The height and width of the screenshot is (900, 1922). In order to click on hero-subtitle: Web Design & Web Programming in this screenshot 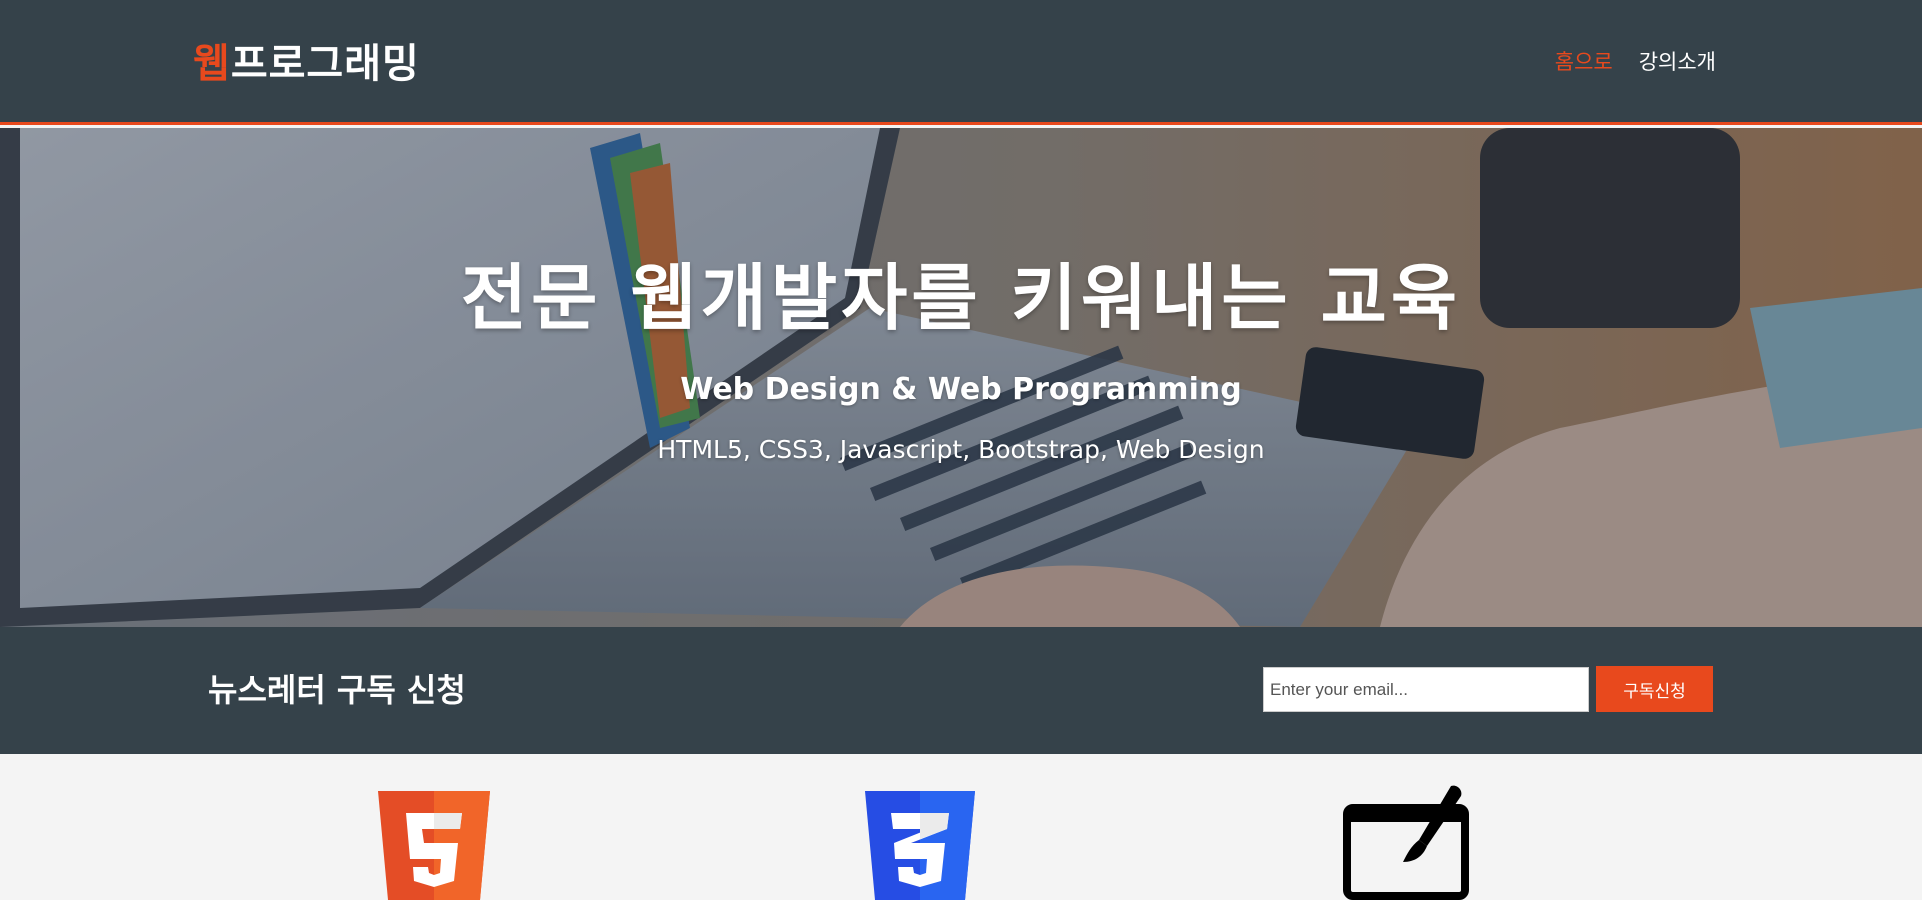, I will do `click(961, 389)`.